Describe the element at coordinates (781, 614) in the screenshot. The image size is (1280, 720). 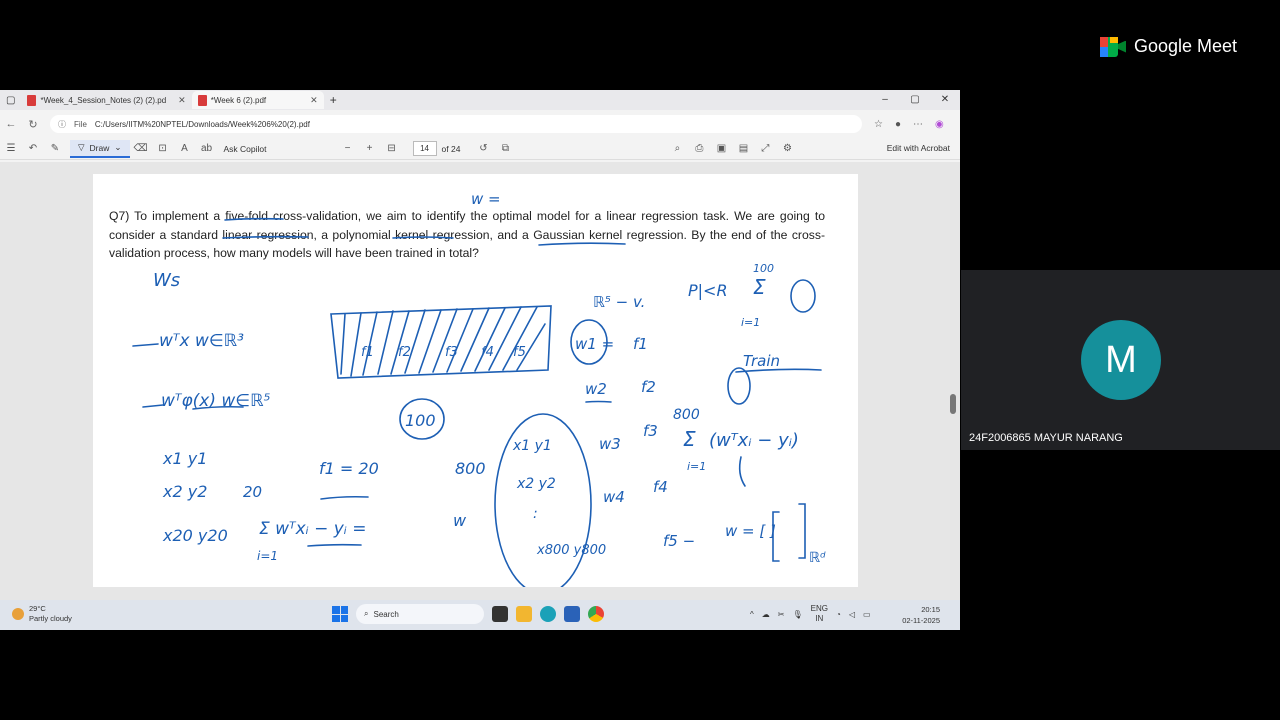
I see `tool-icon: ✂` at that location.